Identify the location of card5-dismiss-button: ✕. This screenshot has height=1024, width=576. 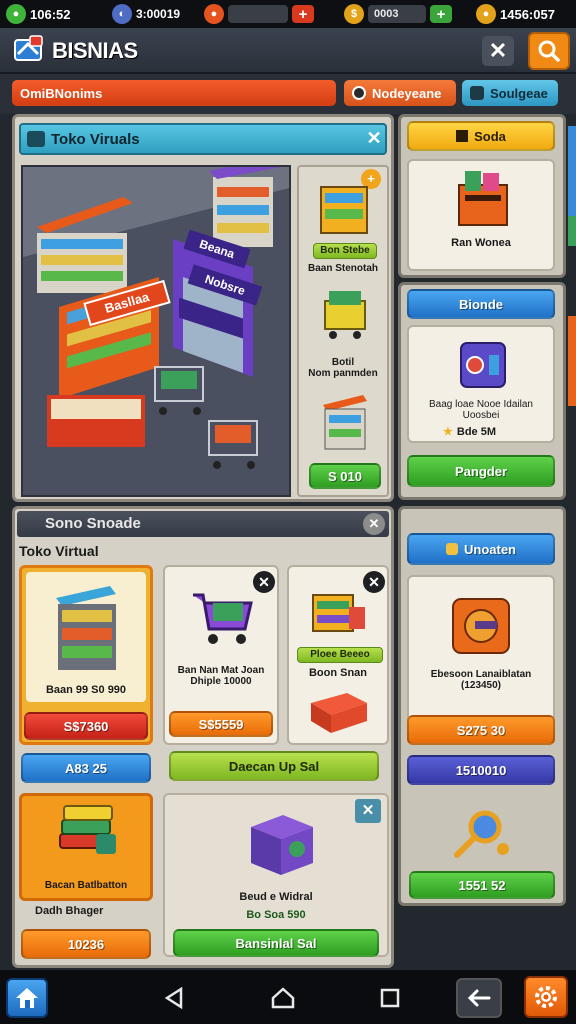
(368, 811).